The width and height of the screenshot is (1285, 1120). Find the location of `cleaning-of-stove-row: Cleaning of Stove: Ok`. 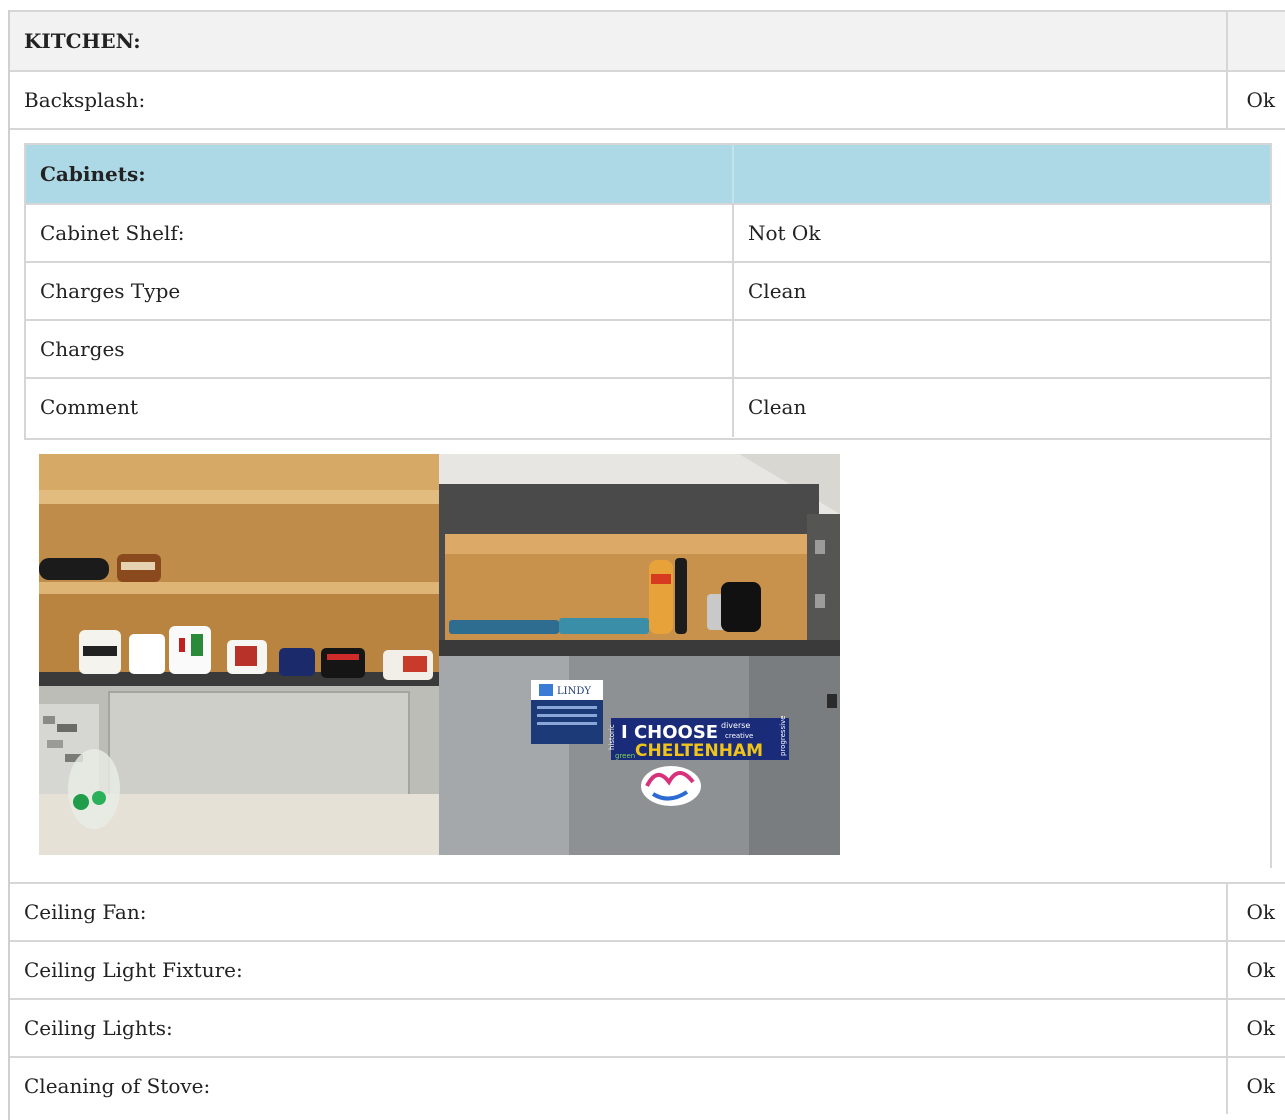

cleaning-of-stove-row: Cleaning of Stove: Ok is located at coordinates (647, 1085).